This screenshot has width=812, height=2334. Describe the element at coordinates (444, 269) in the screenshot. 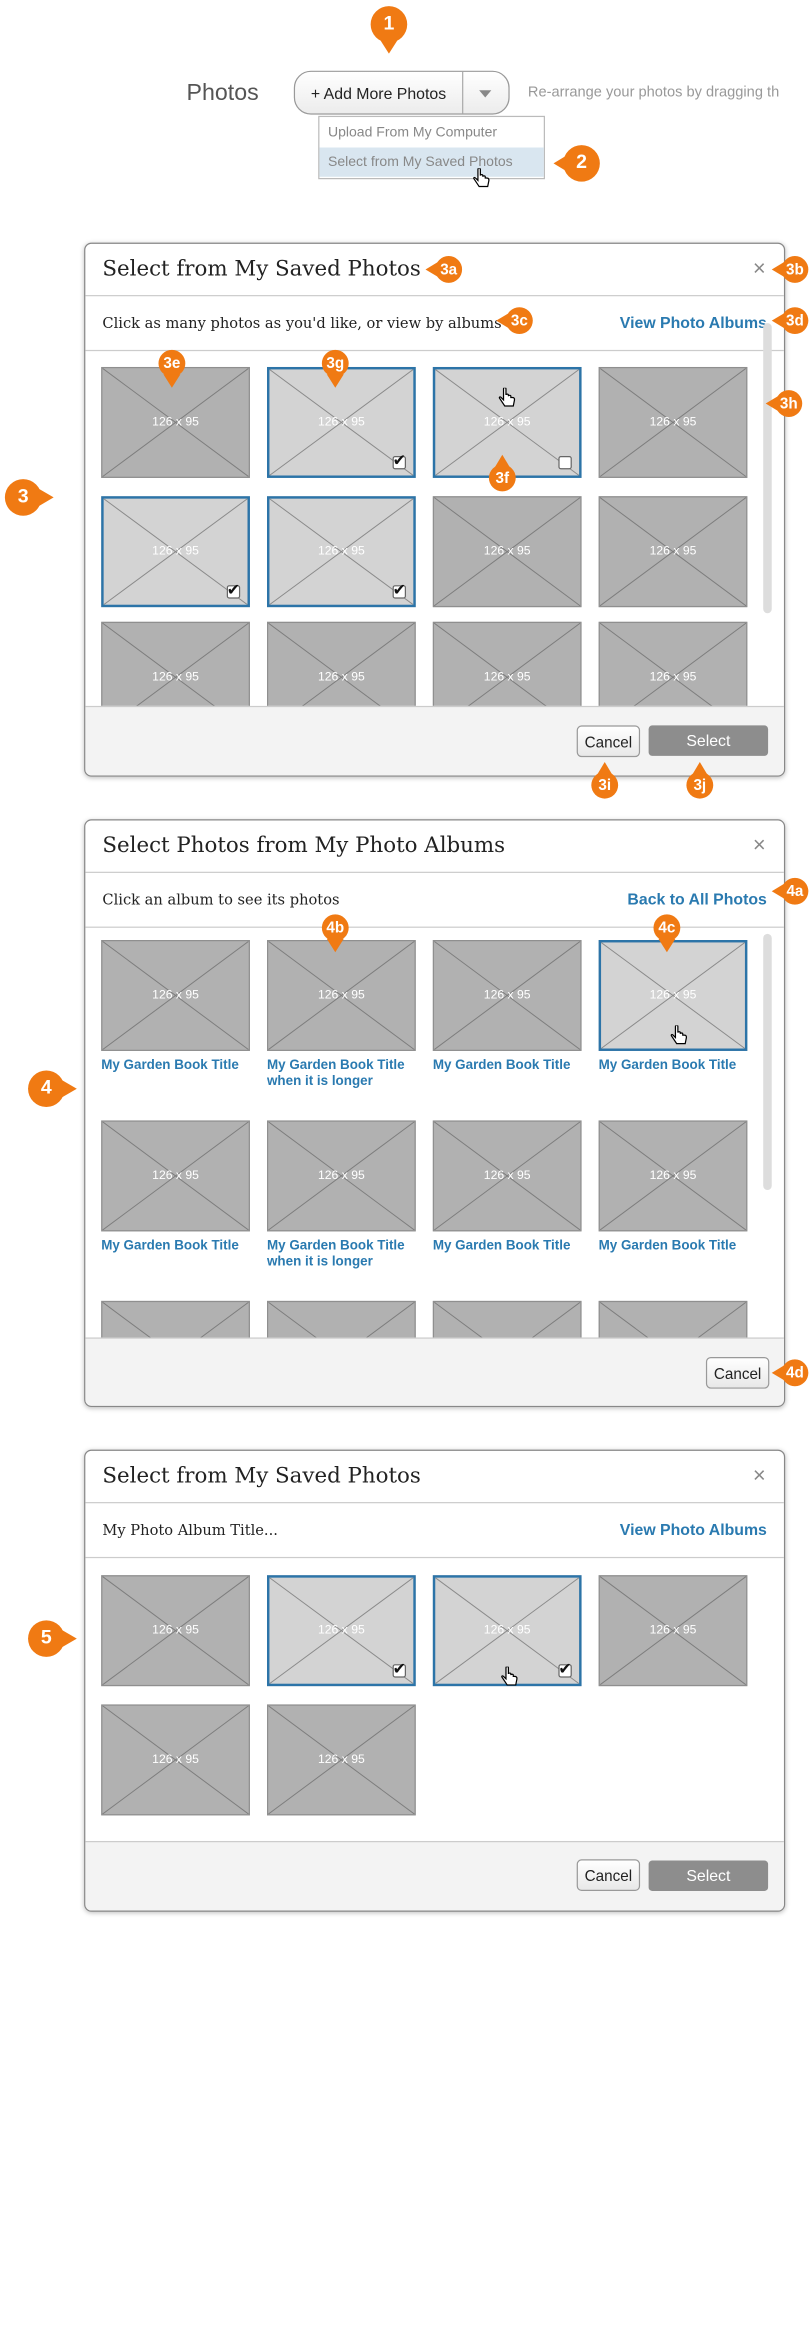

I see `callout-3a: 3a` at that location.